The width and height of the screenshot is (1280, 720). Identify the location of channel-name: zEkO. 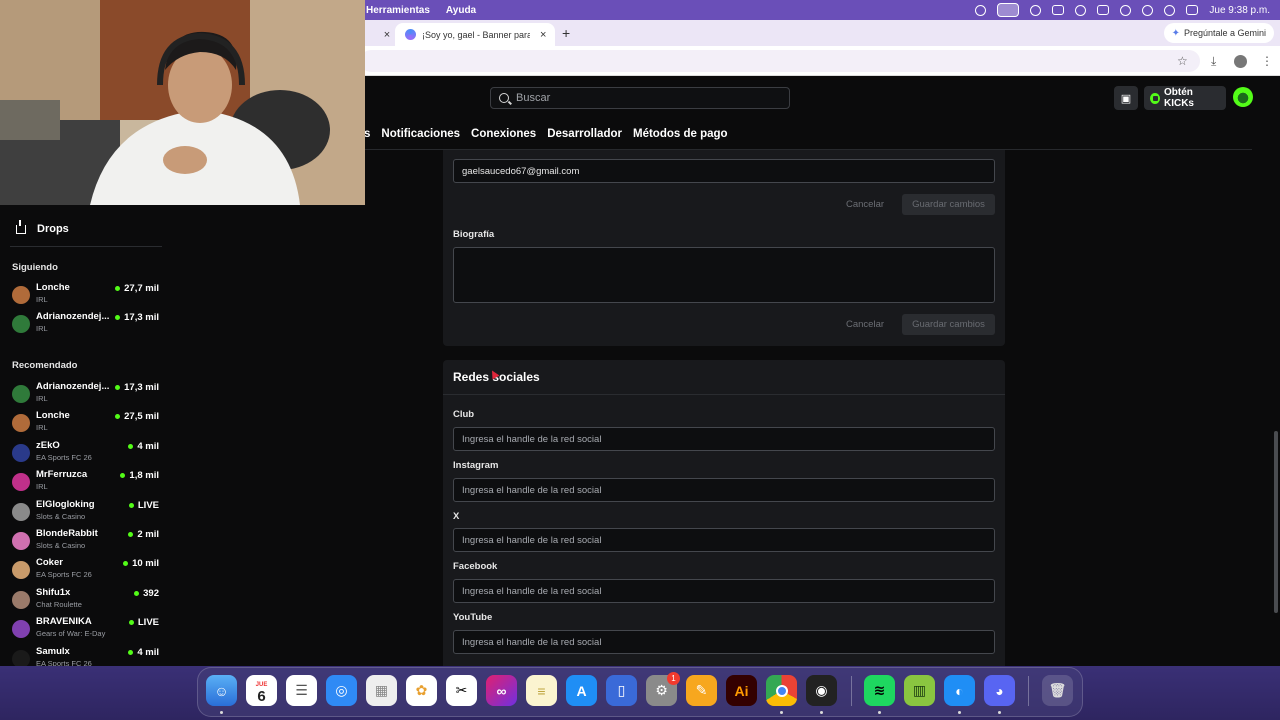
(48, 445).